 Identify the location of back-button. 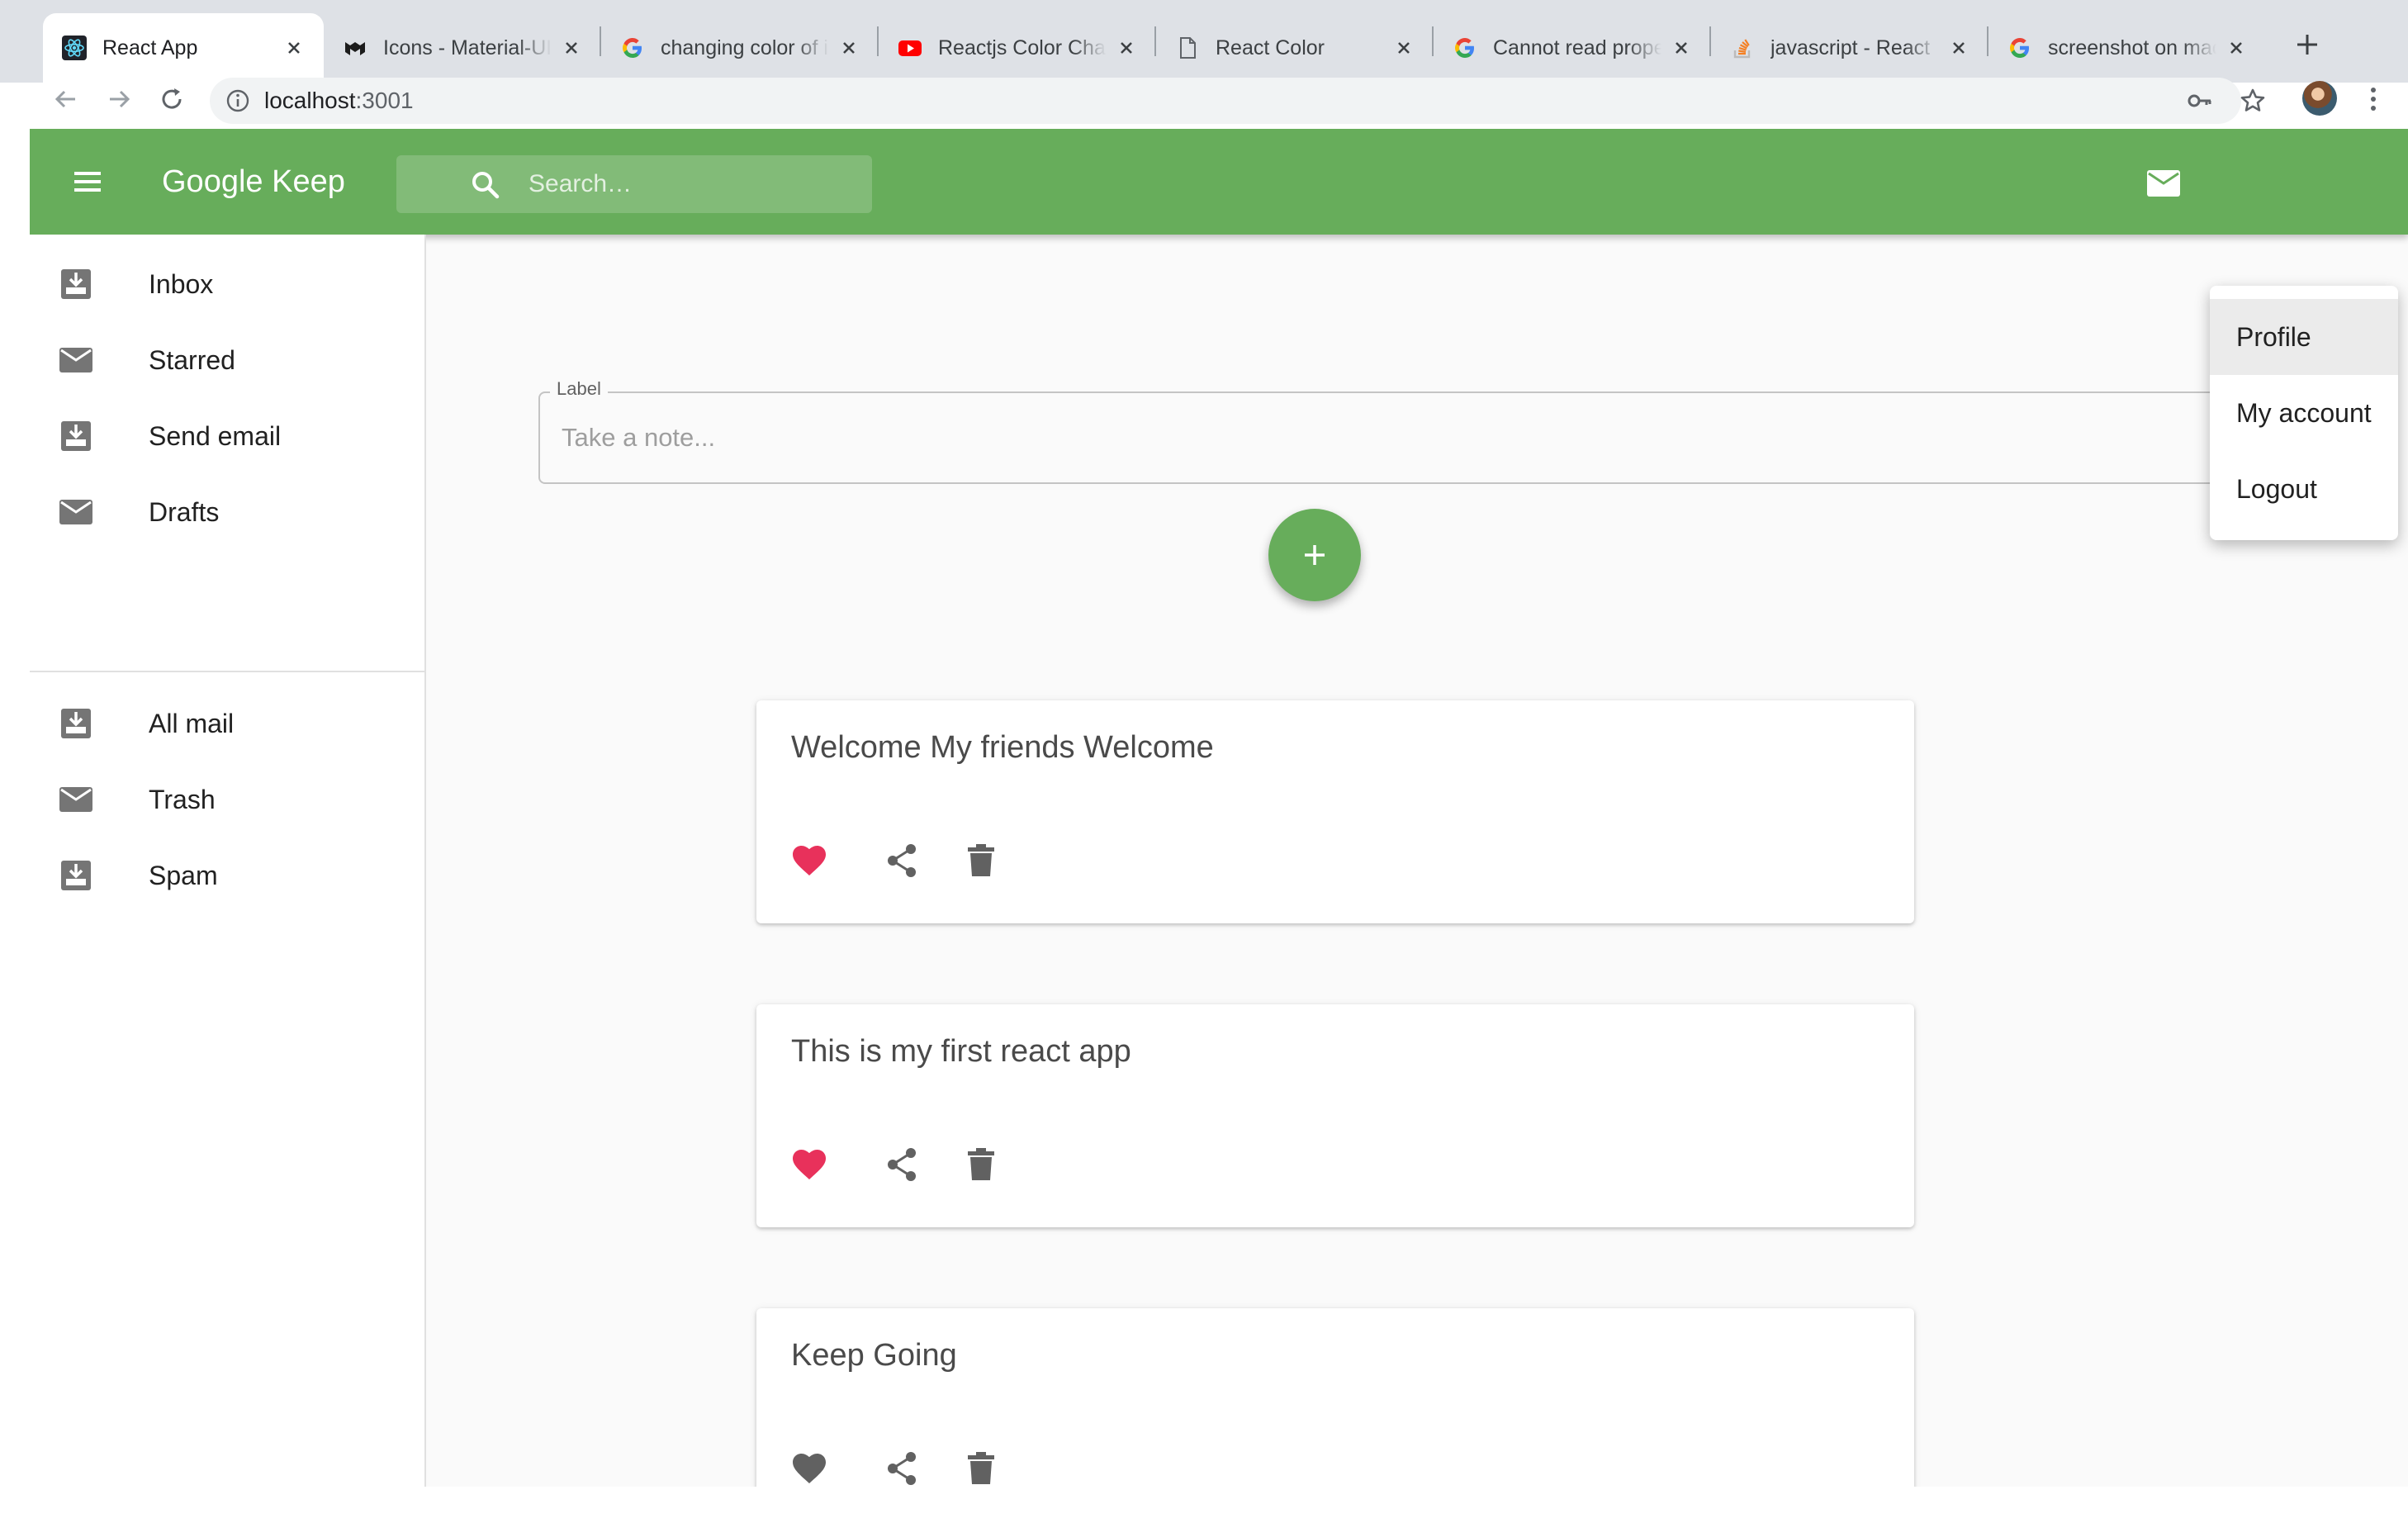
(66, 99).